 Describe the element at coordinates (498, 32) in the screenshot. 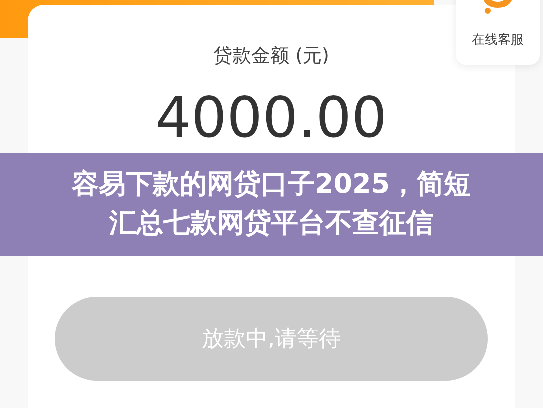

I see `customer-service-button: 在线客服` at that location.